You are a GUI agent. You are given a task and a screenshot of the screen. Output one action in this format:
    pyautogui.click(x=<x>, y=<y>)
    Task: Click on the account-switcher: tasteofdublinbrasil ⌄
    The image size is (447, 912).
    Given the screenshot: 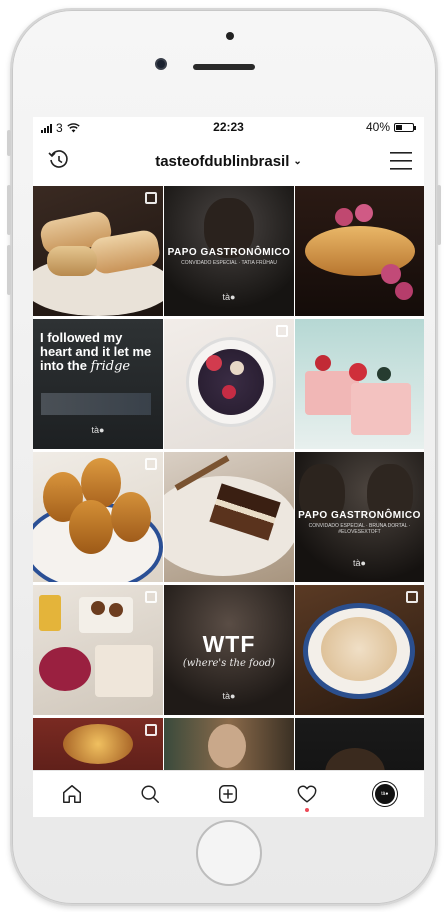 What is the action you would take?
    pyautogui.click(x=228, y=161)
    